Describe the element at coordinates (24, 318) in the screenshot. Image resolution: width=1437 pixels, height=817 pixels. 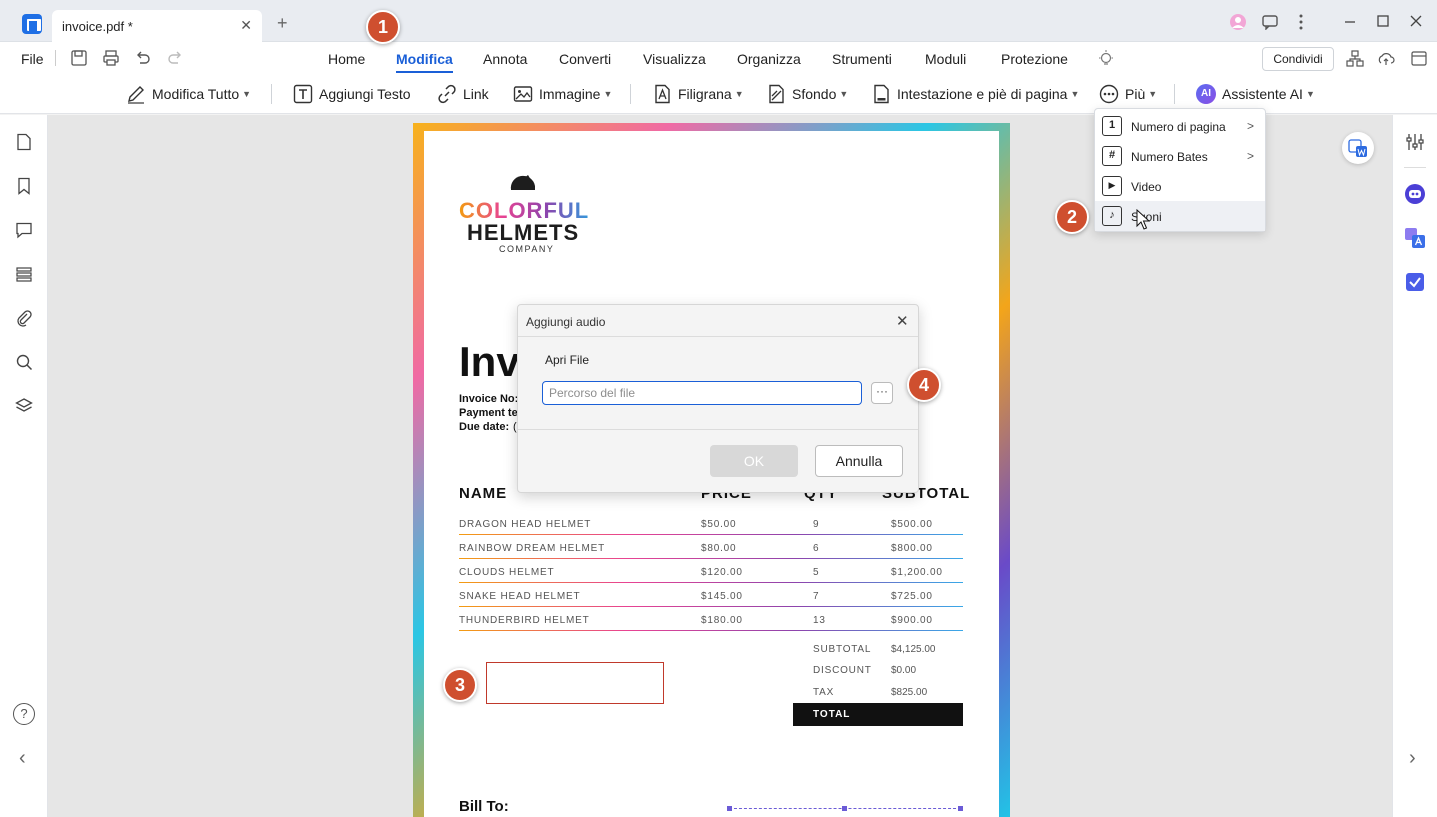
I see `attachment-icon` at that location.